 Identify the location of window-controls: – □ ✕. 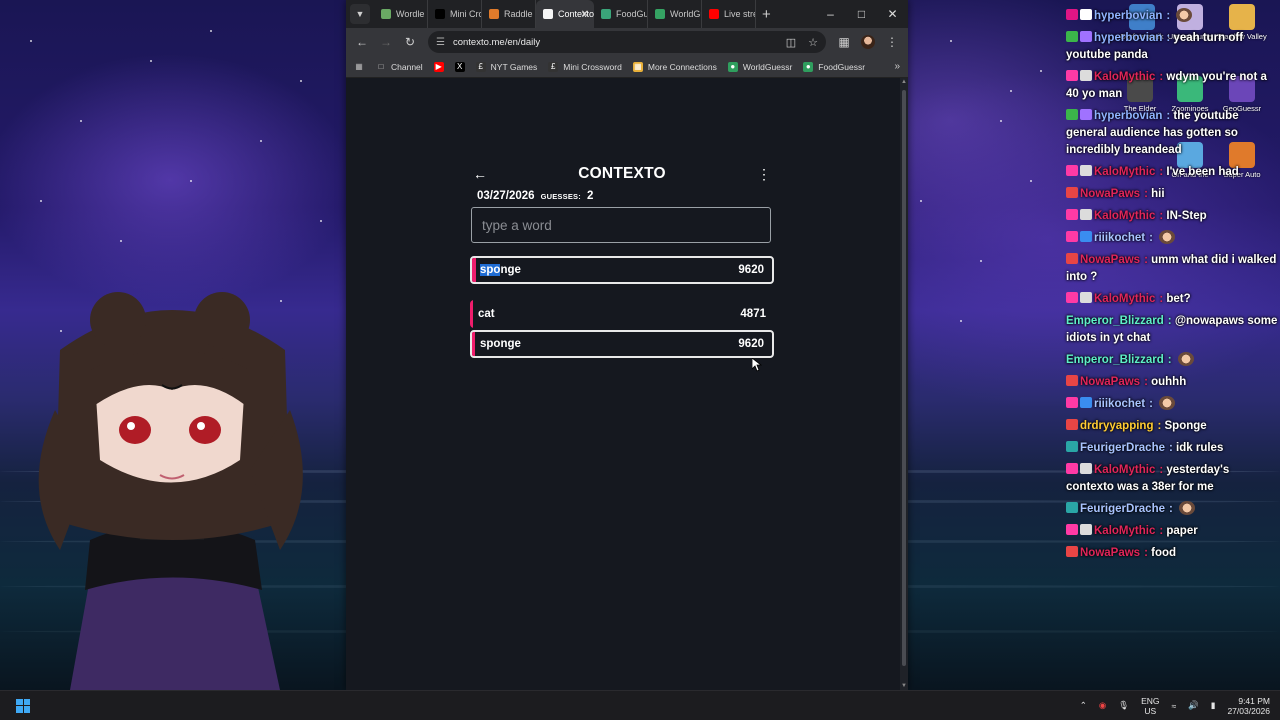
(861, 14).